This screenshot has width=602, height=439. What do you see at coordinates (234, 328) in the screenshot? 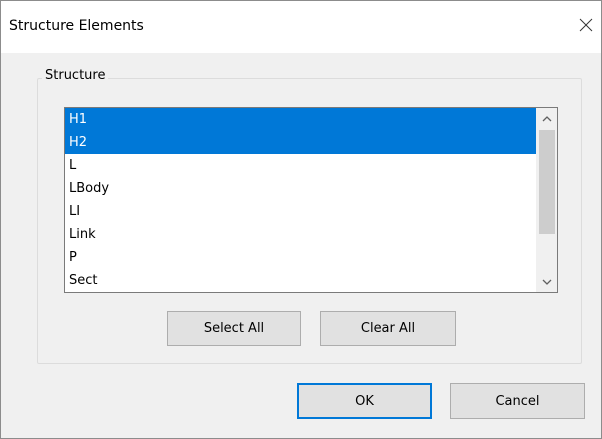
I see `select-all-button: Select All` at bounding box center [234, 328].